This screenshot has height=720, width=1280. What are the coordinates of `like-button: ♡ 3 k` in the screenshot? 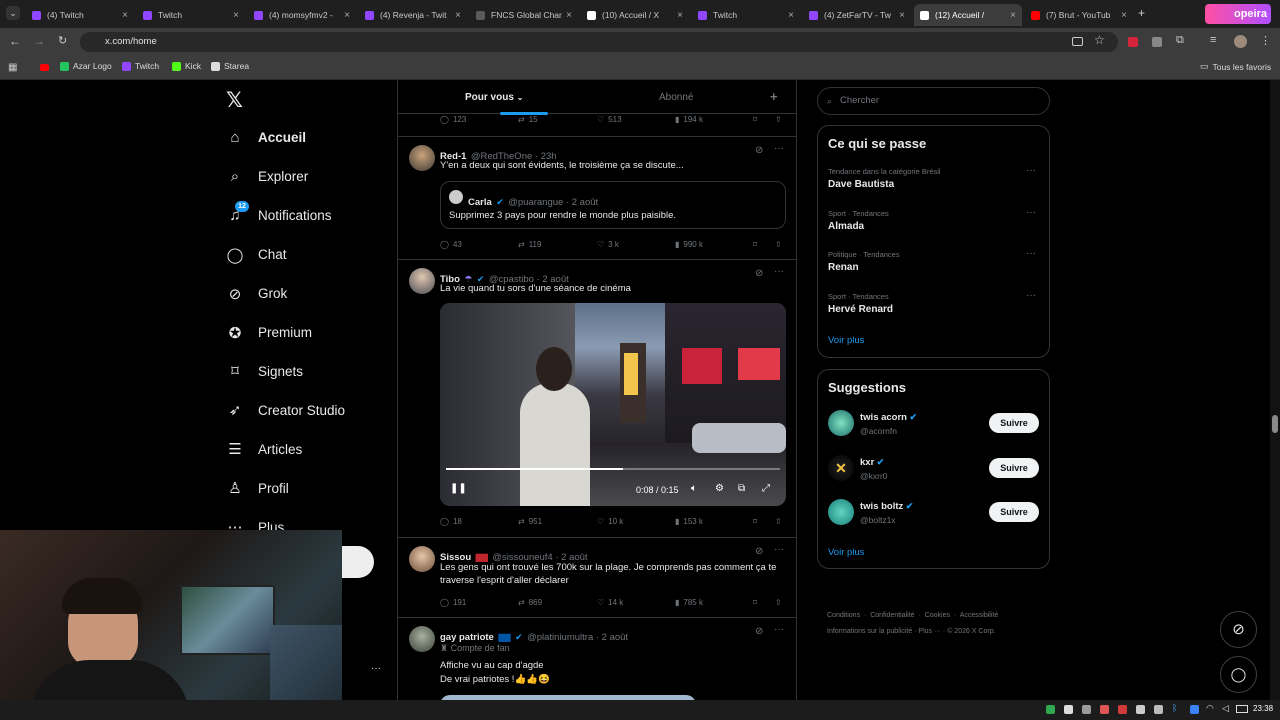 It's located at (608, 244).